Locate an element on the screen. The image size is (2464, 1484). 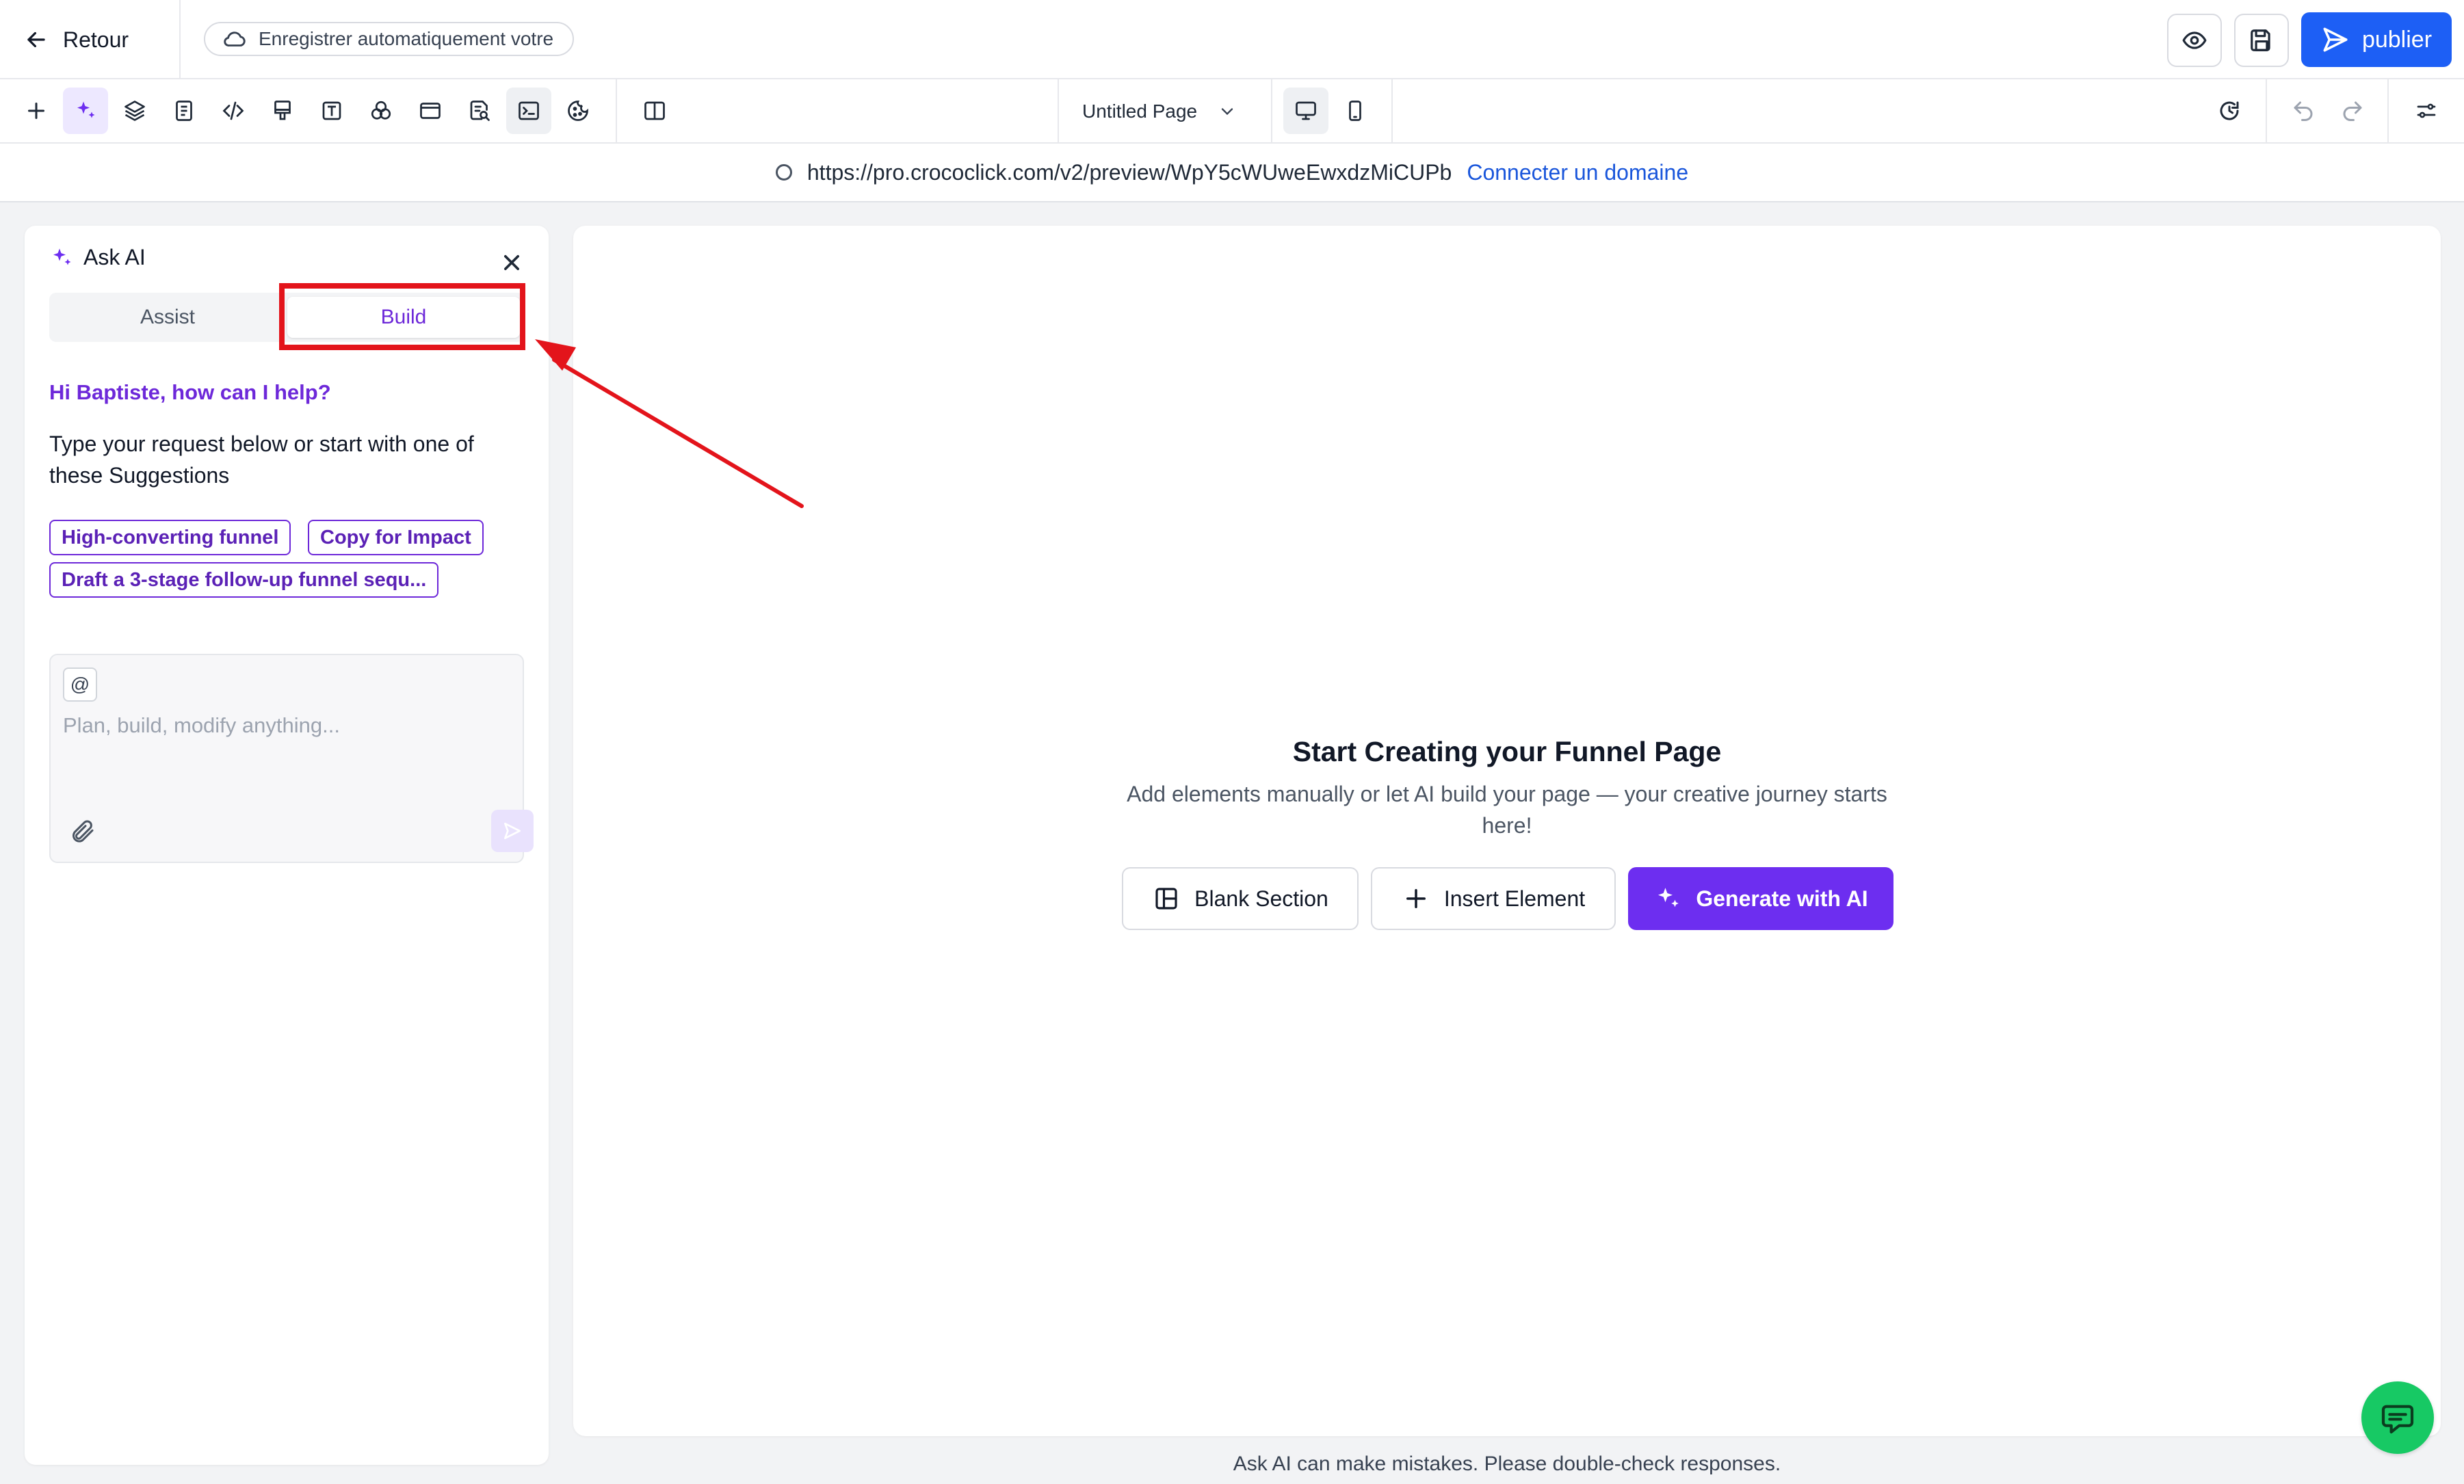
chat-icon is located at coordinates (2397, 1418).